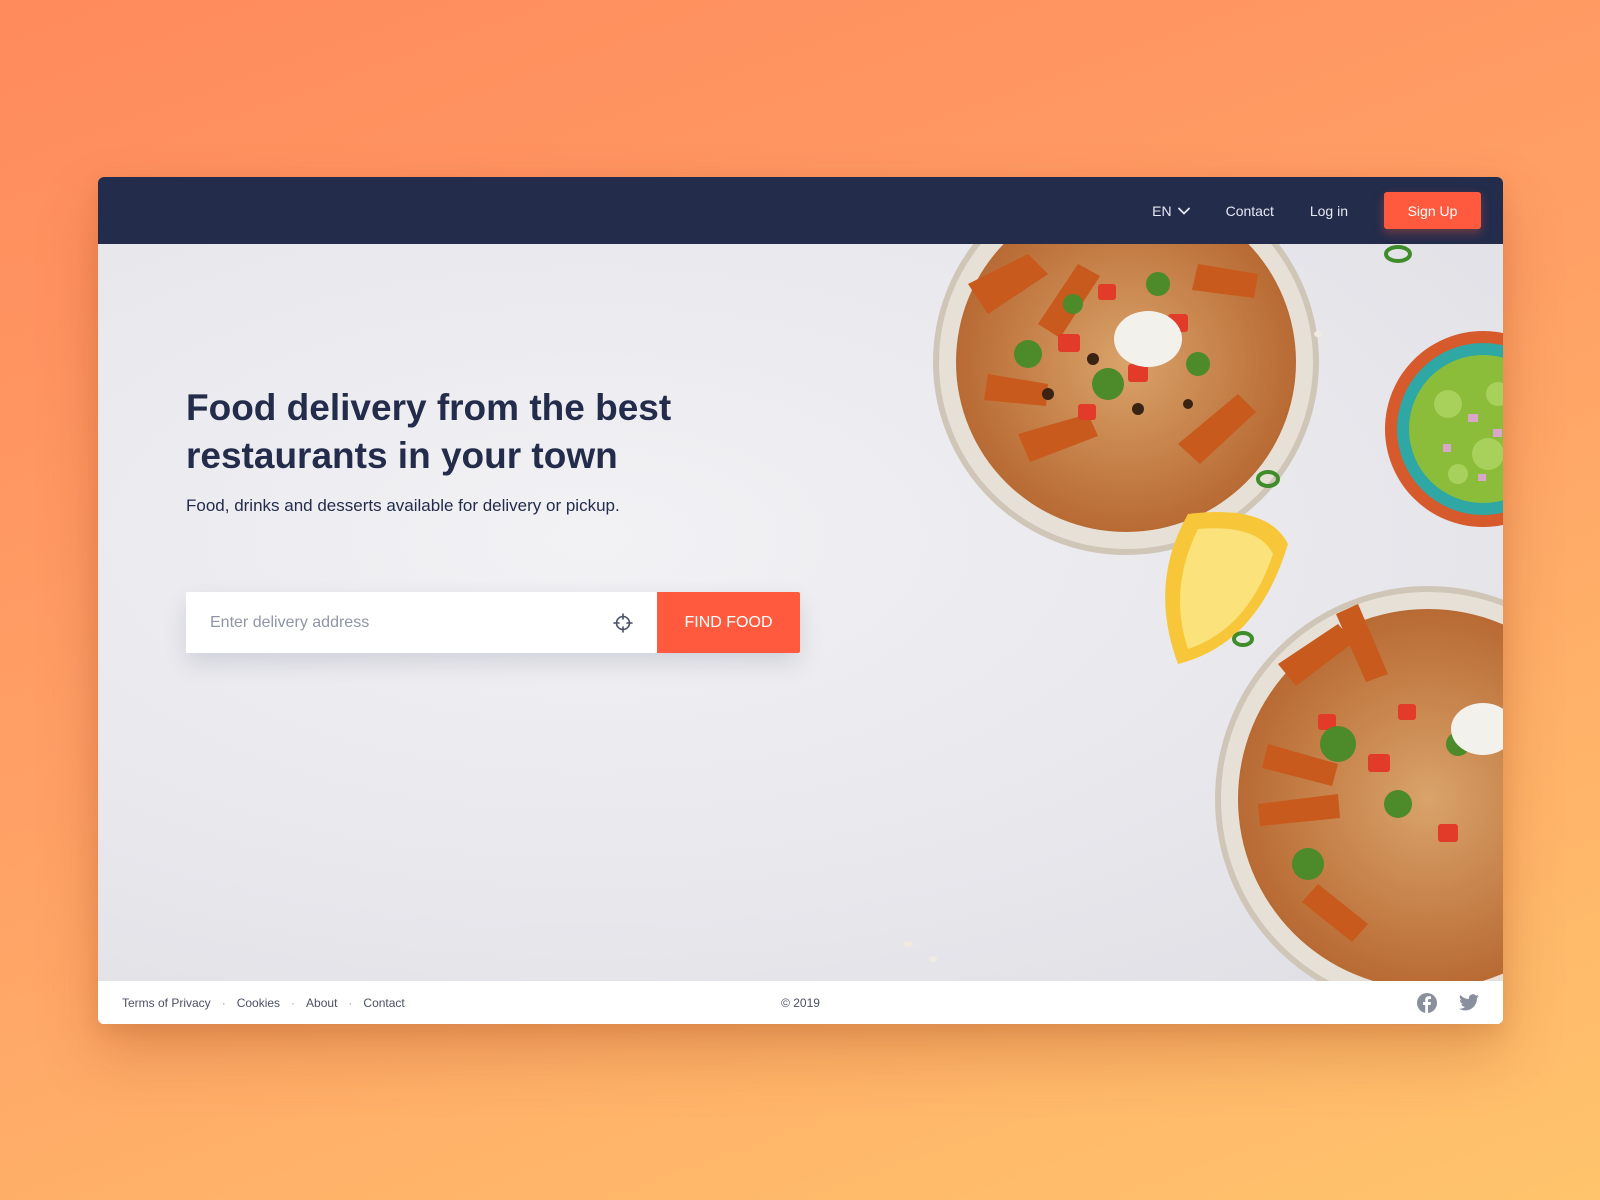 This screenshot has width=1600, height=1200. Describe the element at coordinates (1162, 210) in the screenshot. I see `language-label: EN` at that location.